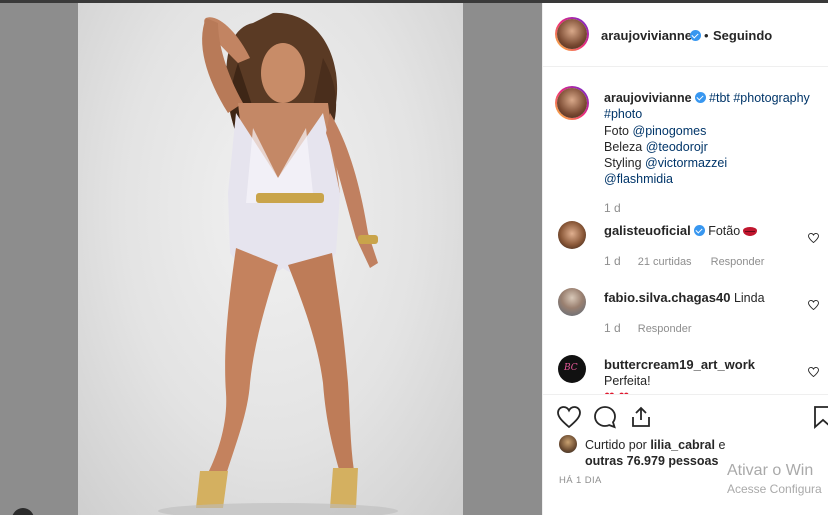 This screenshot has width=828, height=515. I want to click on like-heart-icon, so click(569, 417).